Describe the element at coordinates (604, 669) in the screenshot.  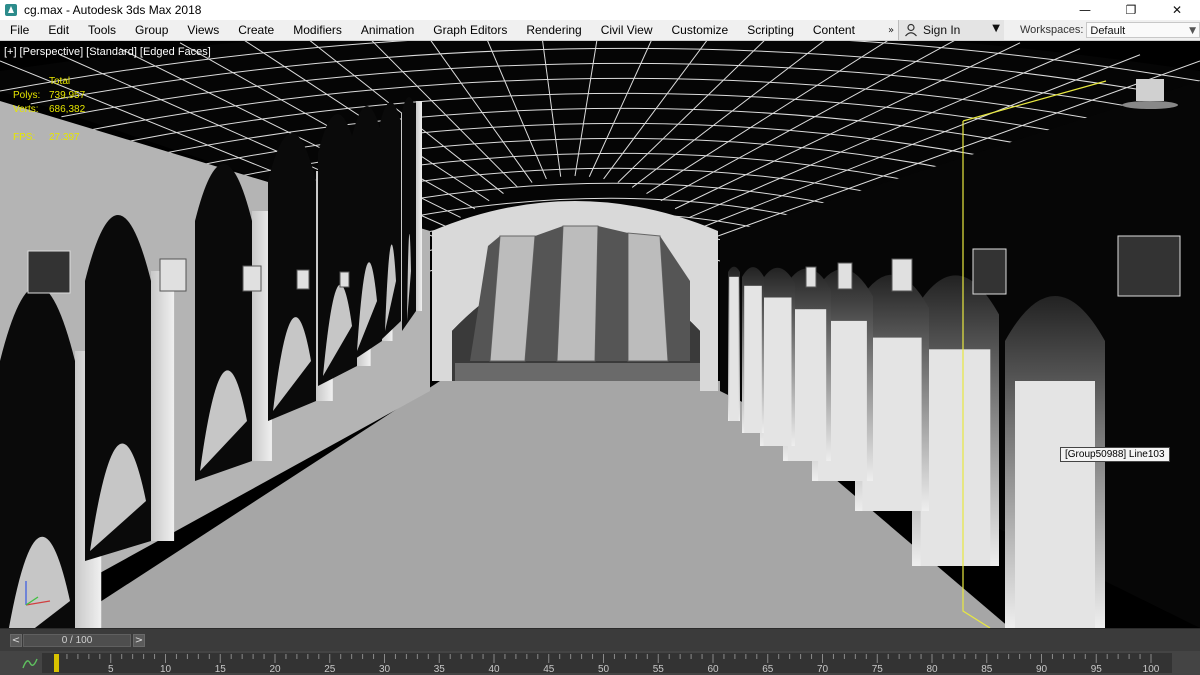
I see `track-bar-tick-label: 50` at that location.